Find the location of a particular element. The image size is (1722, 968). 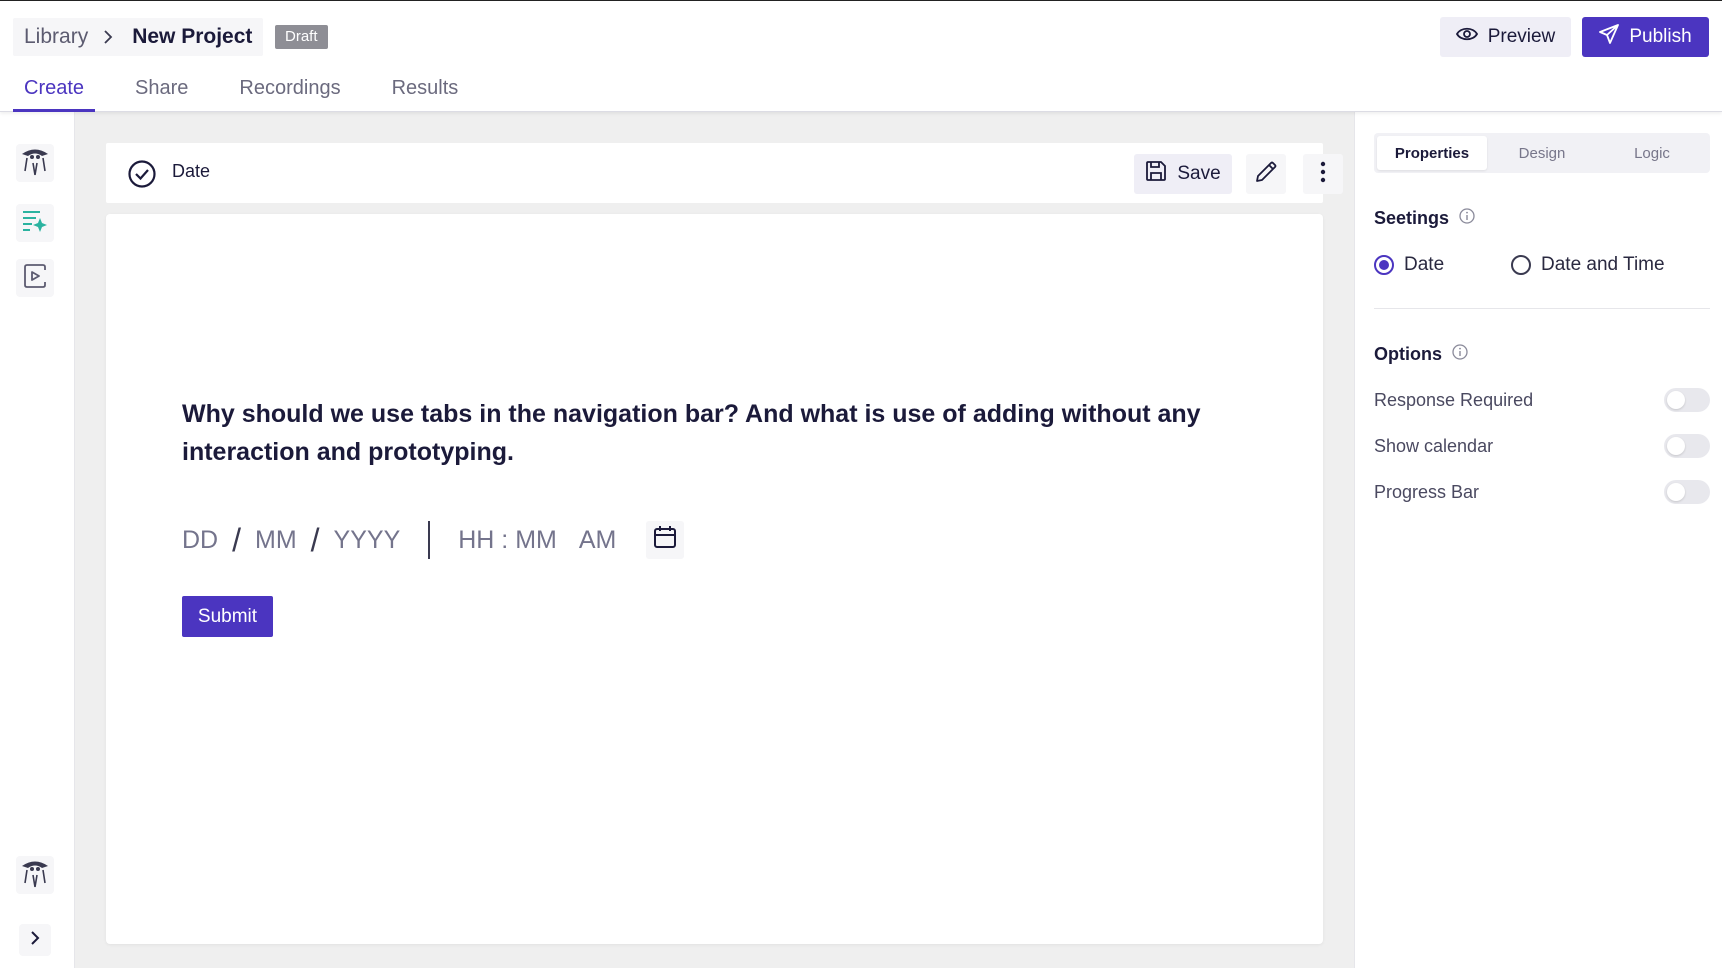

settings-section-title: Seetings is located at coordinates (1424, 218).